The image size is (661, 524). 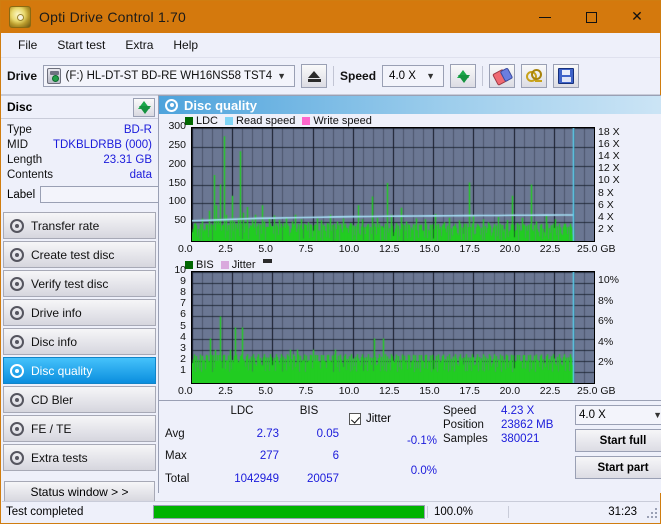 I want to click on sidebar-item-label: FE / TE, so click(x=51, y=428).